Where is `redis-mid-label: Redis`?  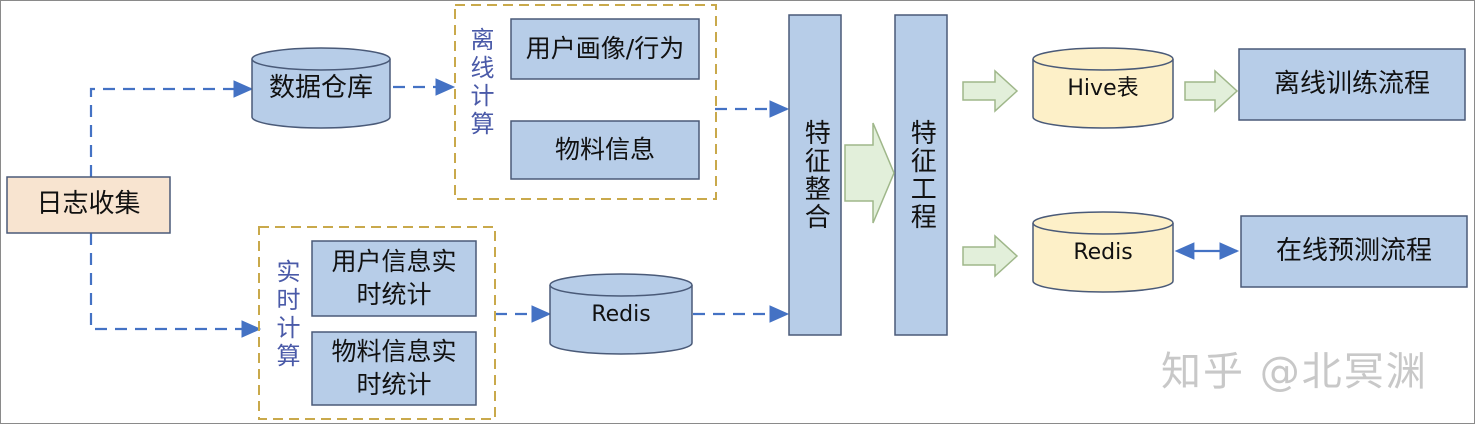 redis-mid-label: Redis is located at coordinates (621, 314).